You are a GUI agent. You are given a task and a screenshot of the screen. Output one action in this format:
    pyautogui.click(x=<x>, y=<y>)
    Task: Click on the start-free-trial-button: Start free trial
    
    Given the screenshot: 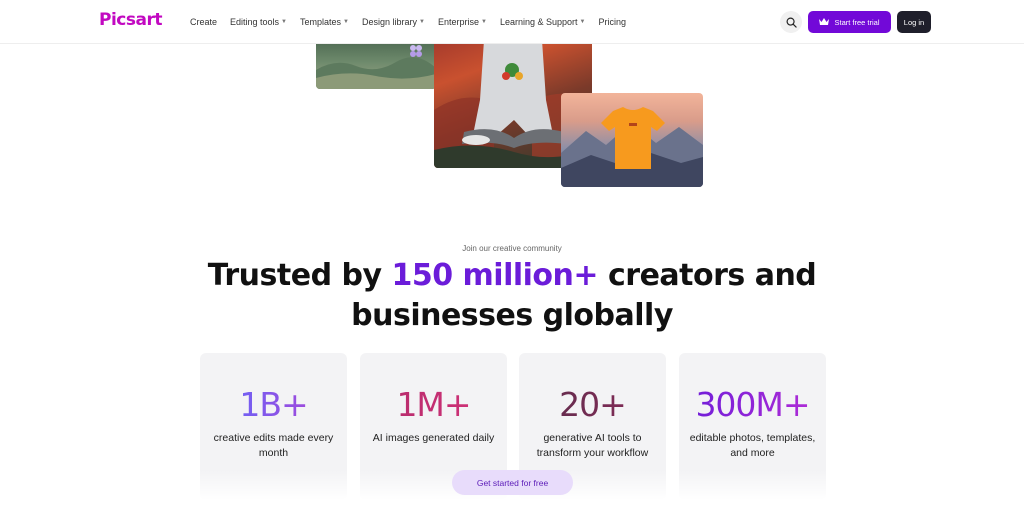 What is the action you would take?
    pyautogui.click(x=849, y=22)
    